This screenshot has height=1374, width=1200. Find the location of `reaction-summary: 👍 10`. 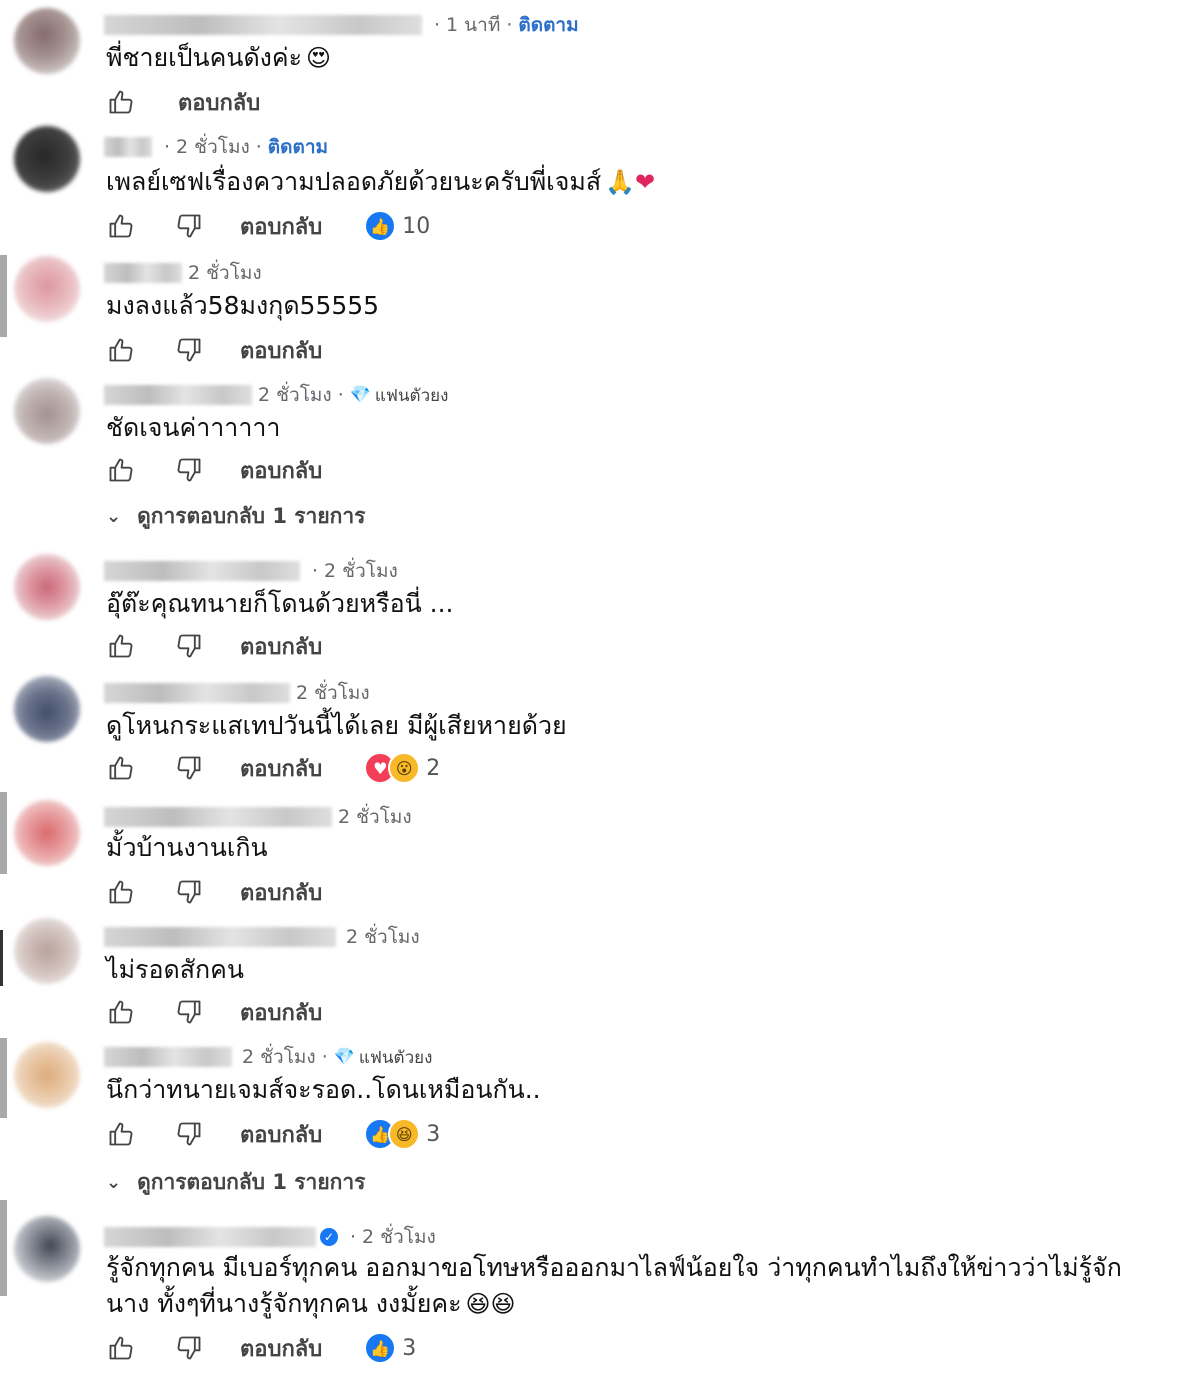

reaction-summary: 👍 10 is located at coordinates (397, 226).